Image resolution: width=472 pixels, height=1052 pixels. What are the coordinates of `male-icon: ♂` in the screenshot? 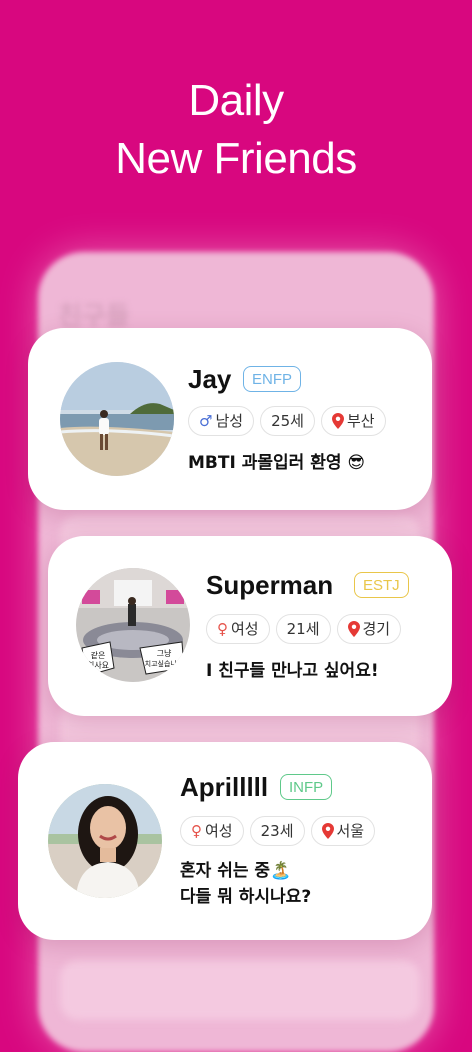 It's located at (206, 421).